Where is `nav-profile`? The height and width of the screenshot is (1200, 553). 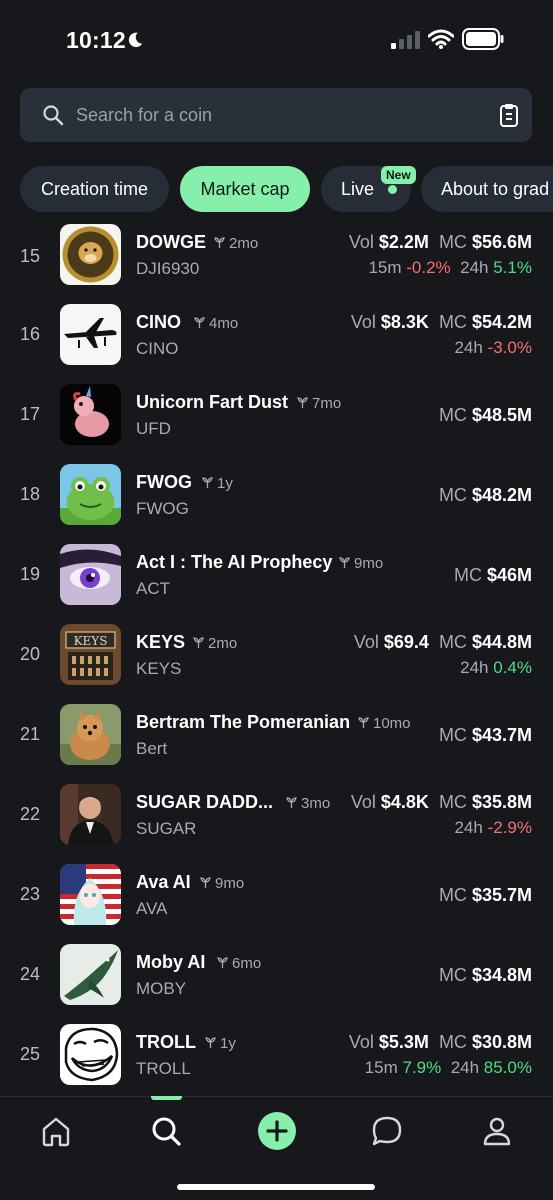 nav-profile is located at coordinates (497, 1131).